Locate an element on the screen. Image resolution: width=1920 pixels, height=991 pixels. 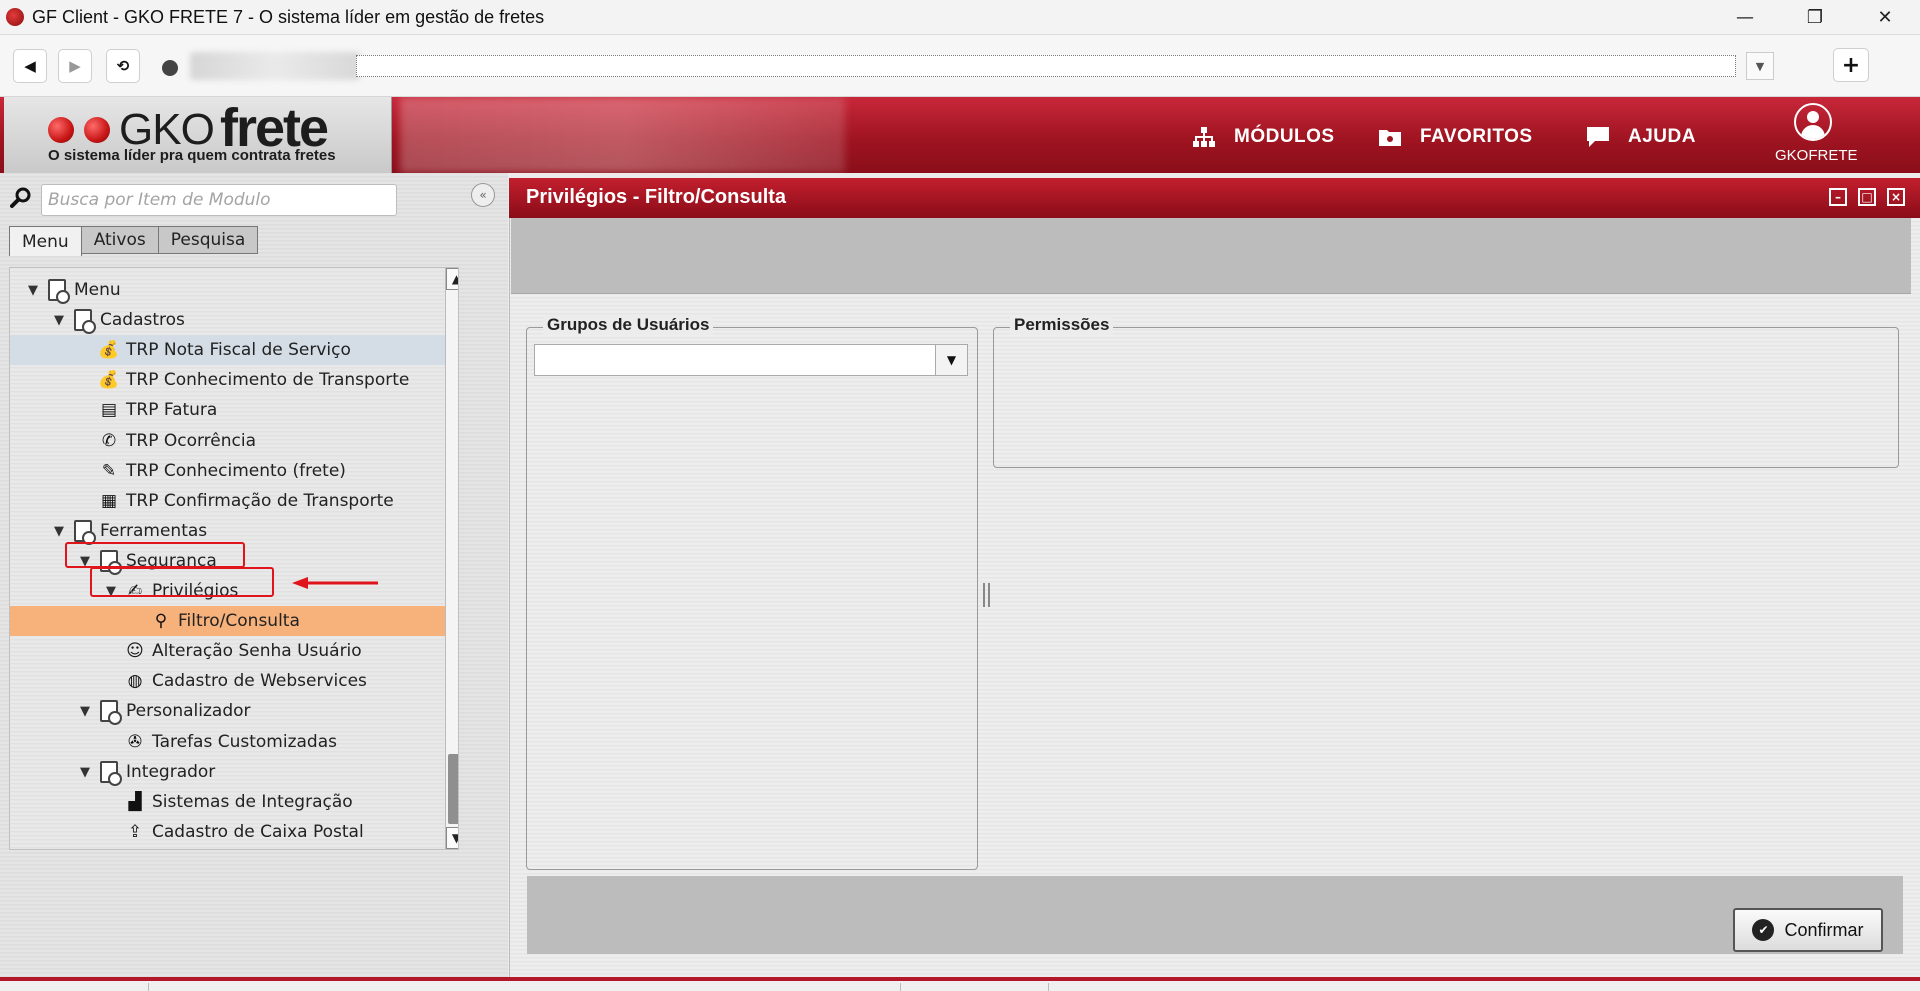
header-redacted-area is located at coordinates (622, 135).